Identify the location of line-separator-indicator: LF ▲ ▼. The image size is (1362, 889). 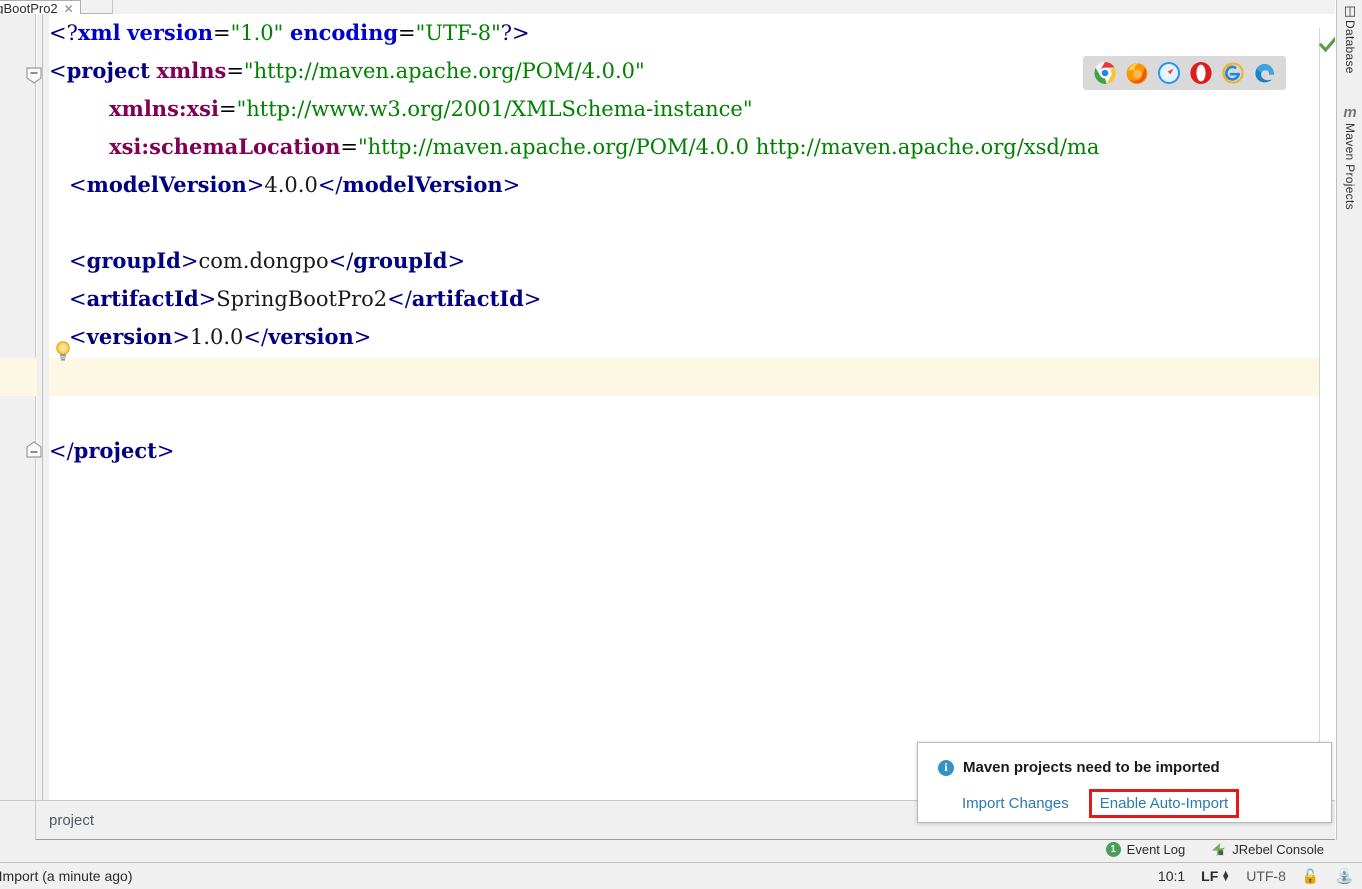
(1215, 876).